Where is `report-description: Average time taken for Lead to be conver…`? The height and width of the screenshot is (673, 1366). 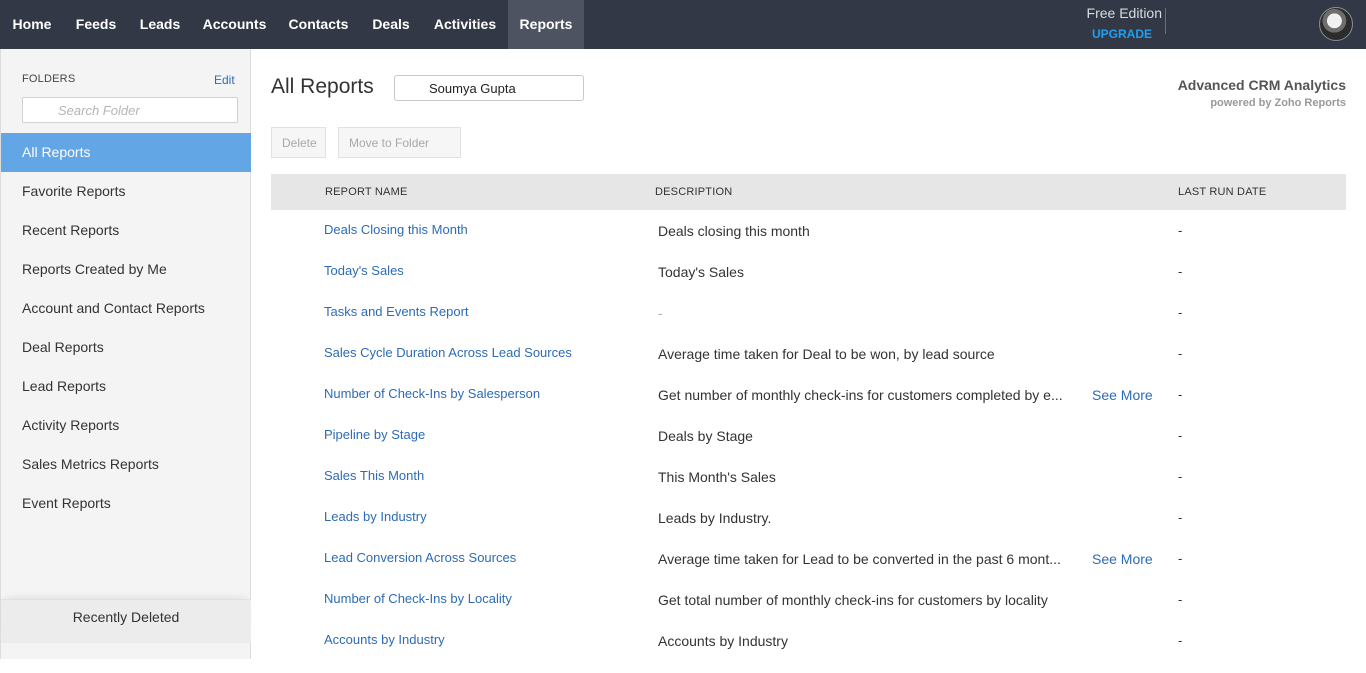
report-description: Average time taken for Lead to be conver… is located at coordinates (859, 559).